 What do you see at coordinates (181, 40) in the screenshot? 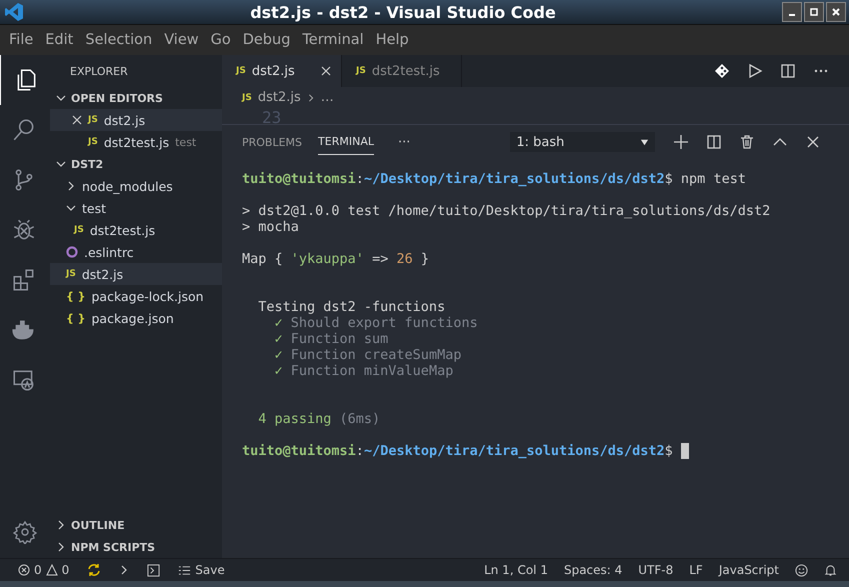
I see `menu-item: View` at bounding box center [181, 40].